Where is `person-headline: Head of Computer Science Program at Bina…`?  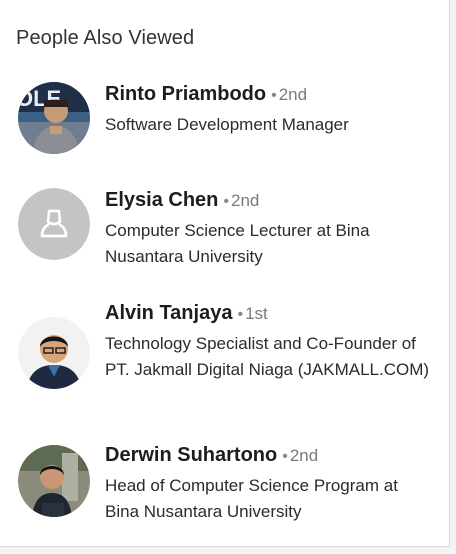 person-headline: Head of Computer Science Program at Bina… is located at coordinates (251, 498).